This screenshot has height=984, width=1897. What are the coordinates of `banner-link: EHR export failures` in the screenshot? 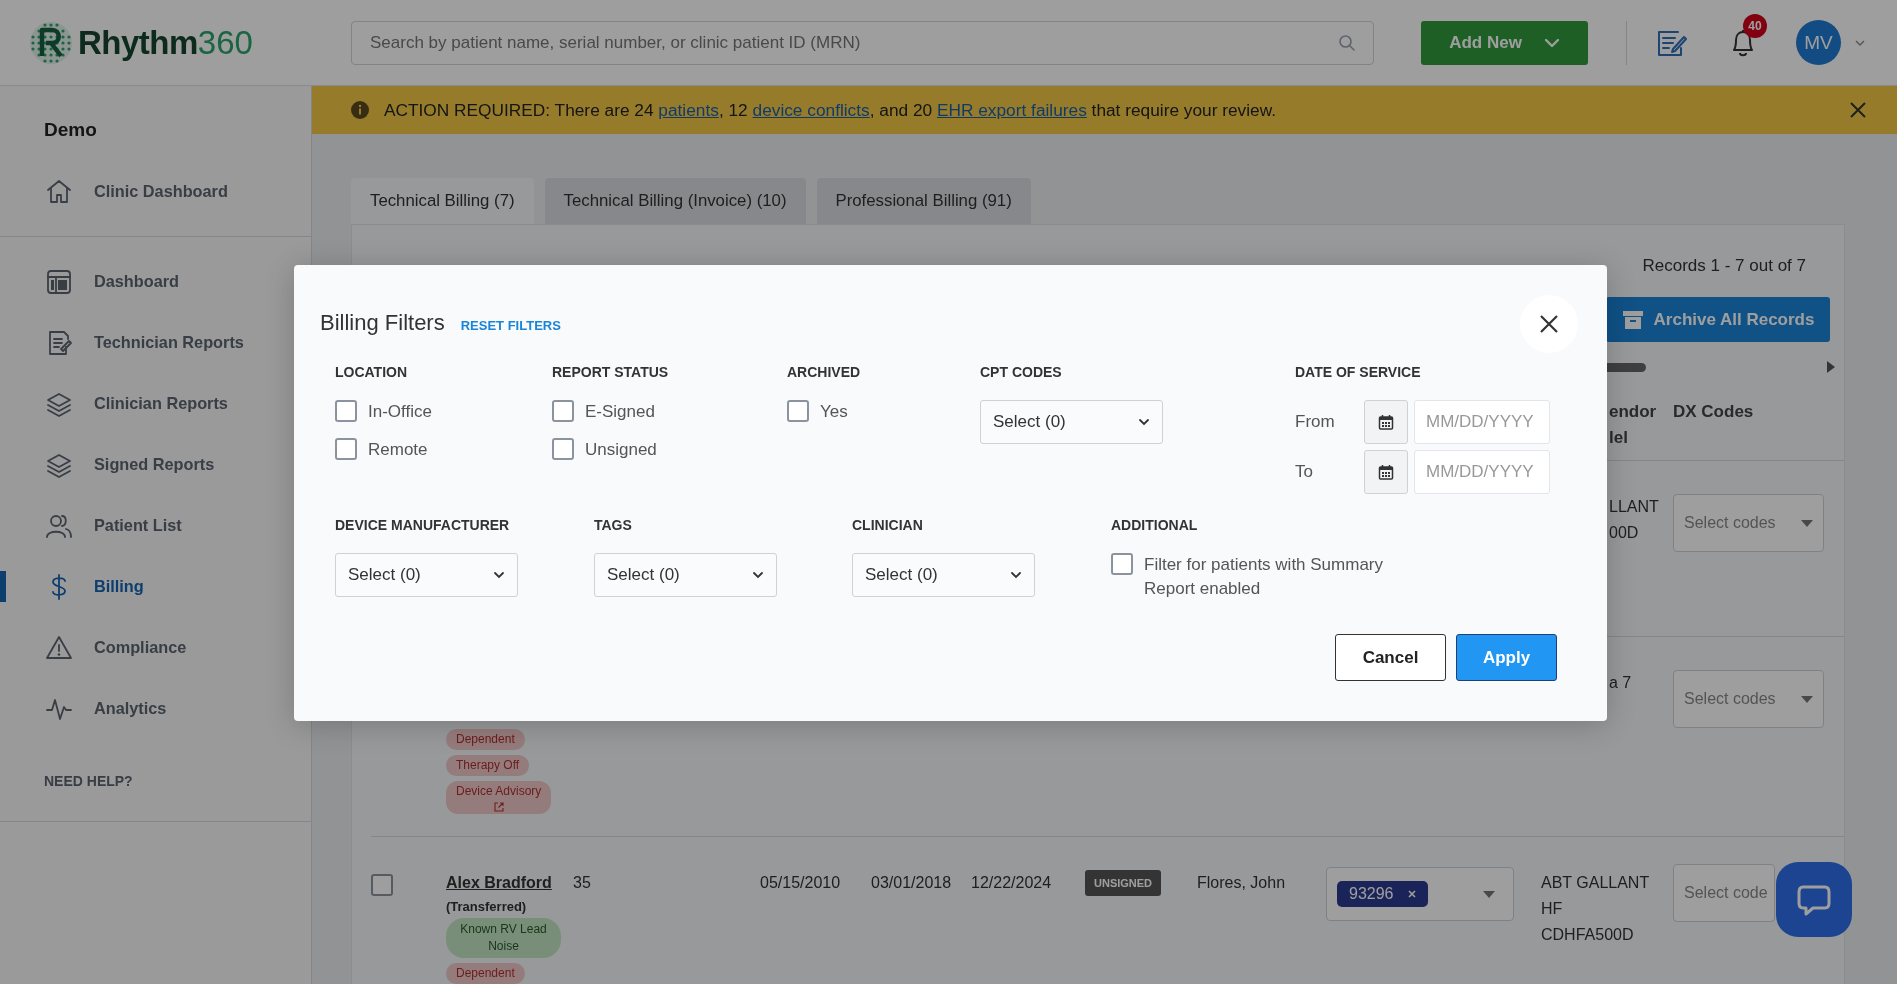 It's located at (1011, 109).